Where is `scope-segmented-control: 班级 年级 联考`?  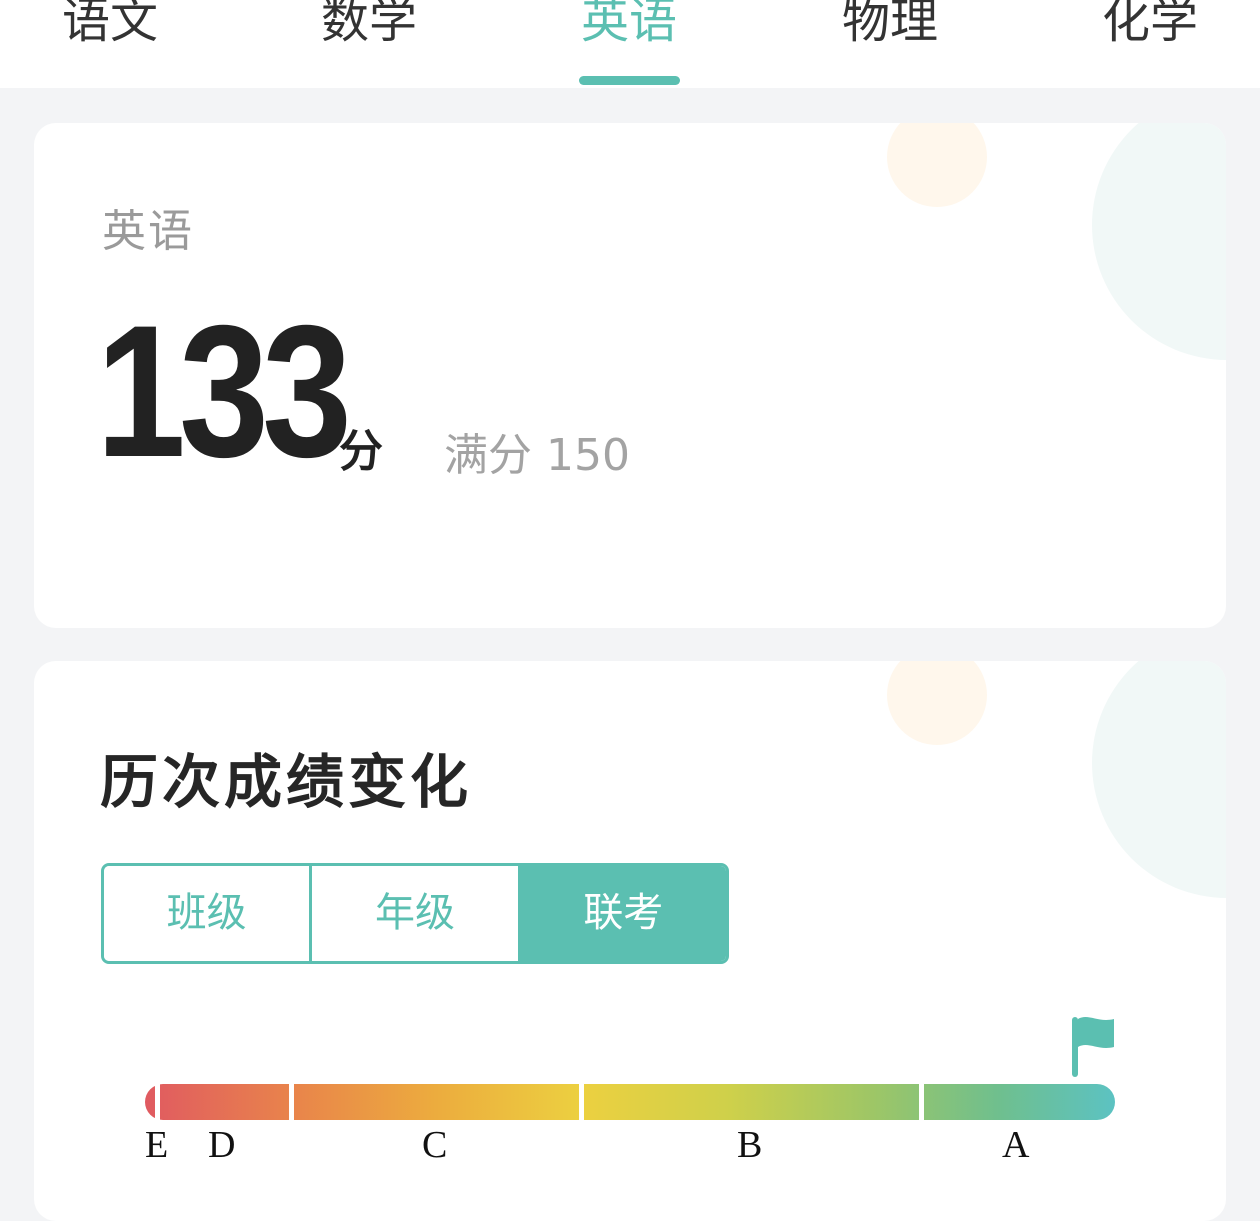 scope-segmented-control: 班级 年级 联考 is located at coordinates (415, 913).